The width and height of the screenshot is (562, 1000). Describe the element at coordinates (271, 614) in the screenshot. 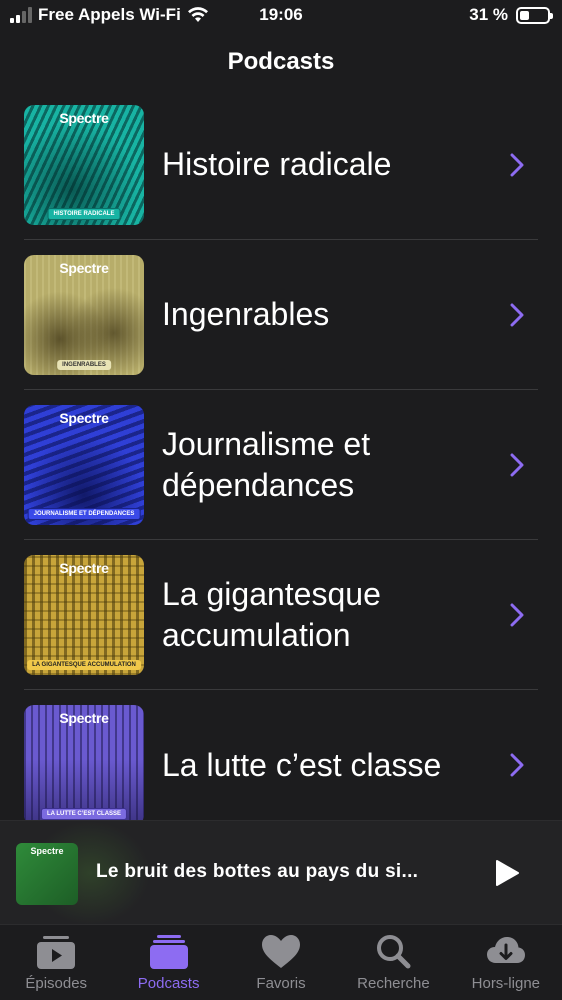

I see `podcast-title: La gigantesque accumulation` at that location.